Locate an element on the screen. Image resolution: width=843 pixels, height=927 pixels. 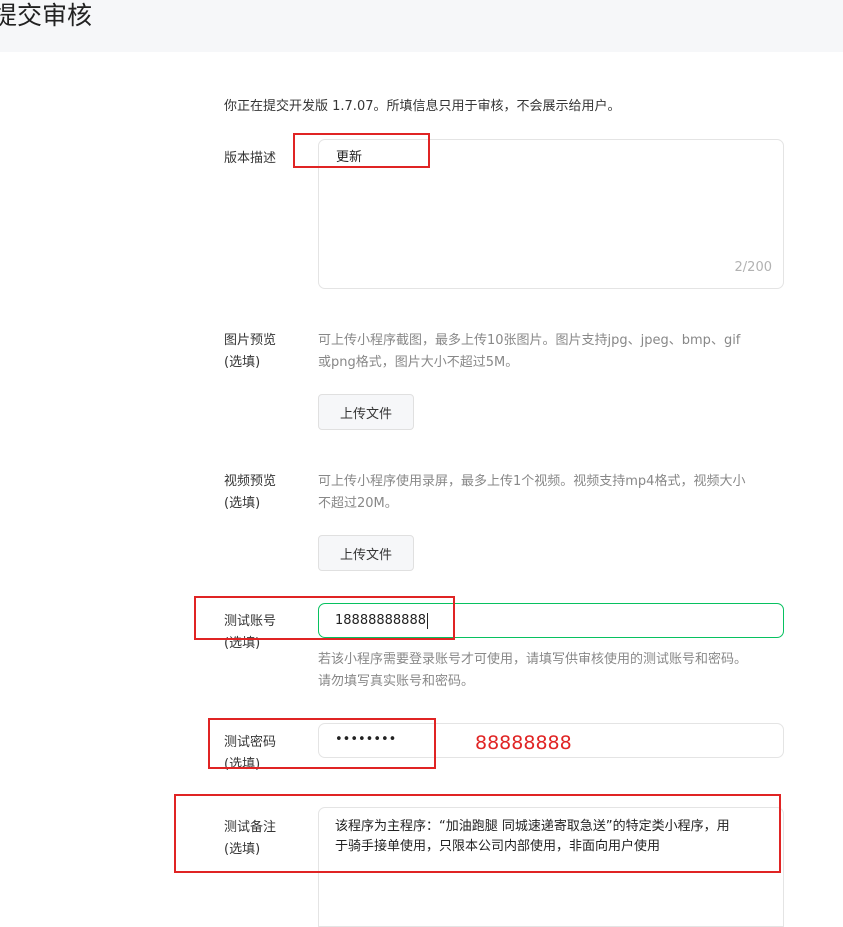
image-preview-label: 图片预览 (选填) is located at coordinates (250, 351).